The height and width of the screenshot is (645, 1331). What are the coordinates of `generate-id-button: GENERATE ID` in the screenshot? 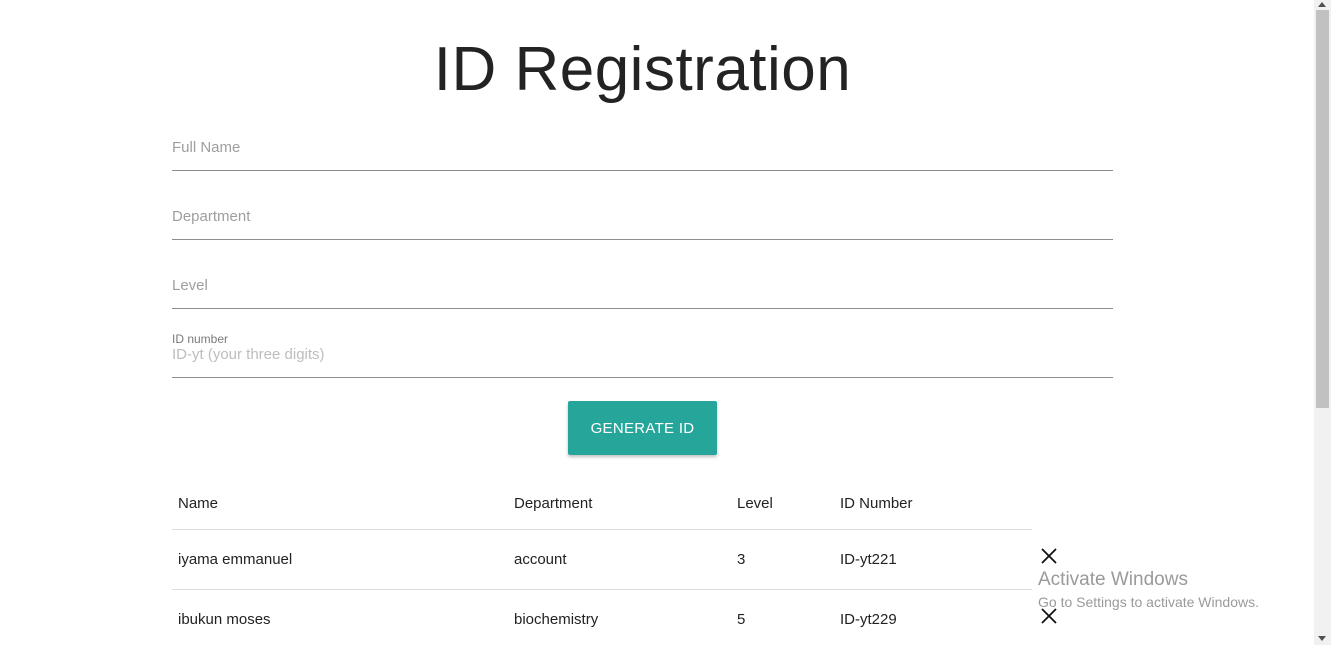 It's located at (642, 428).